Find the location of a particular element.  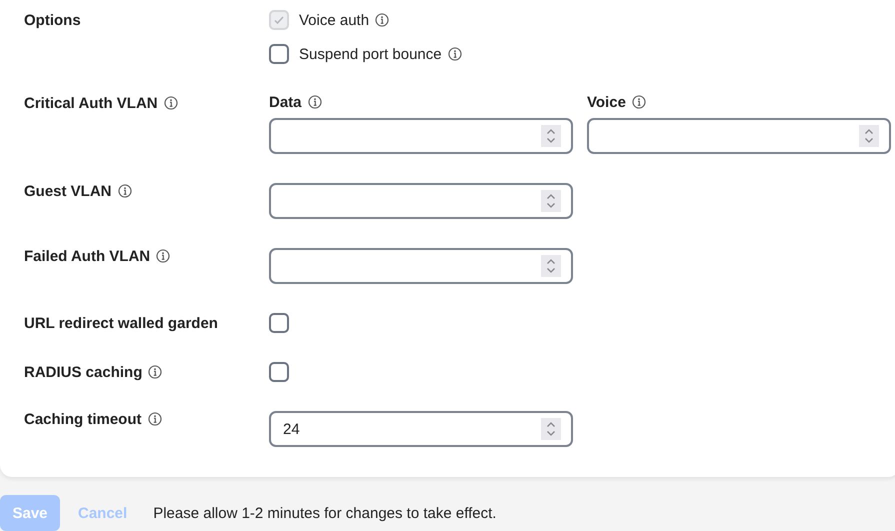

field-label: RADIUS caching is located at coordinates (83, 372).